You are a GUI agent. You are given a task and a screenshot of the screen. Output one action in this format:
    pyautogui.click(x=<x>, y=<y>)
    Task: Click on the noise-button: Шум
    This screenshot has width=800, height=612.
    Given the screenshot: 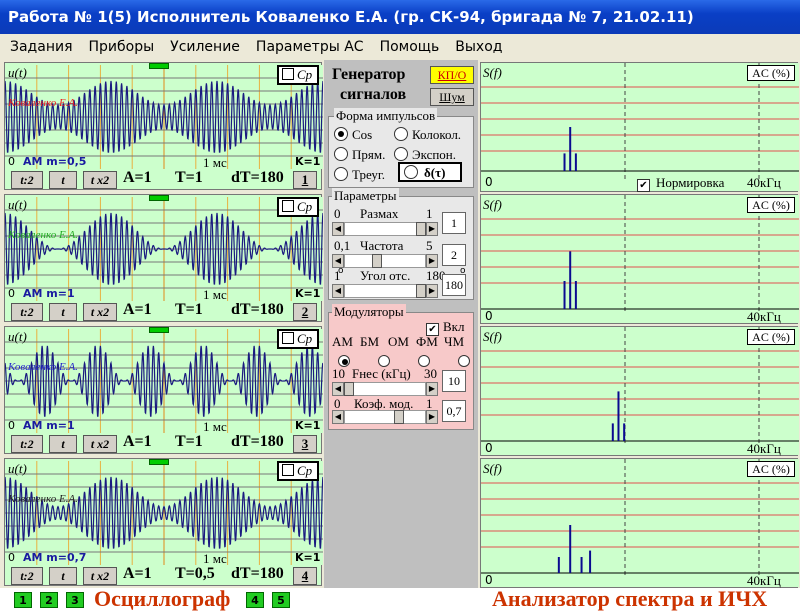 What is the action you would take?
    pyautogui.click(x=452, y=97)
    